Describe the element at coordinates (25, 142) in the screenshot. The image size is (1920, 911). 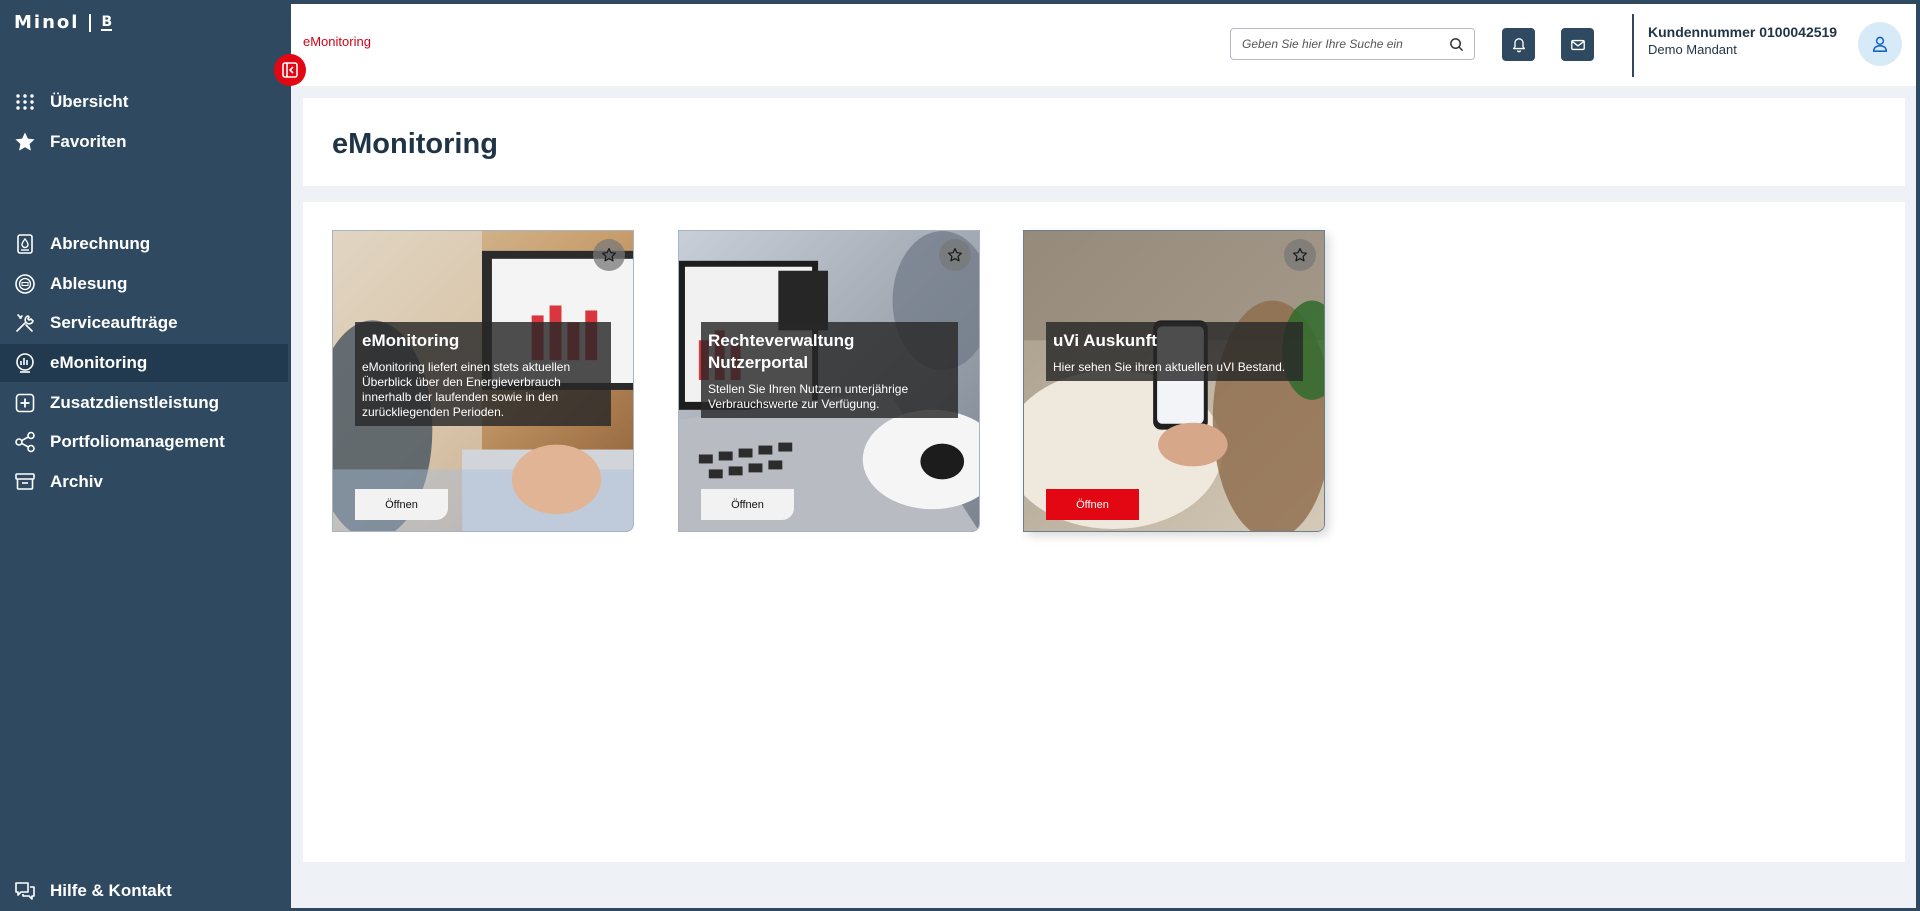
I see `star-icon` at that location.